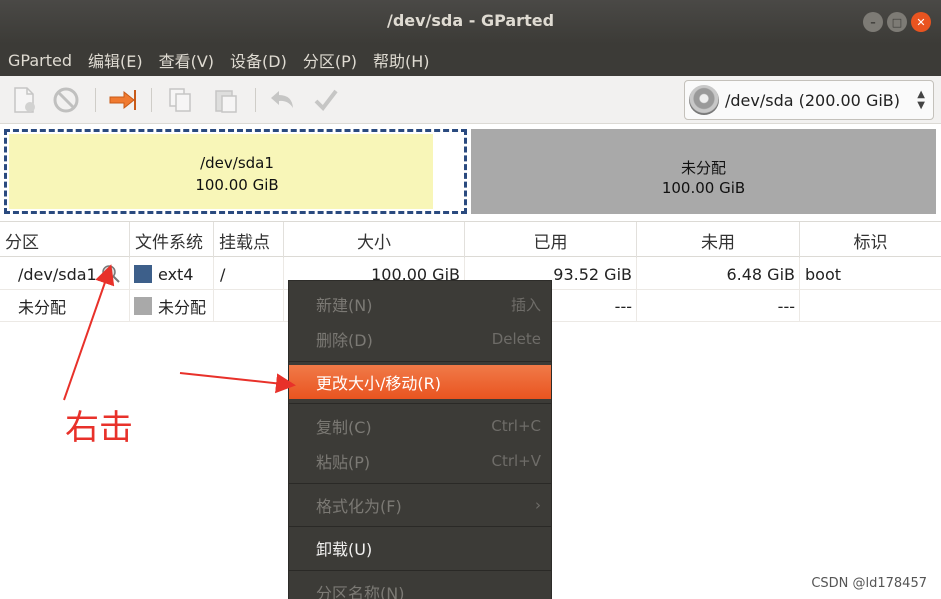 This screenshot has width=941, height=599. Describe the element at coordinates (360, 591) in the screenshot. I see `menu-item-label: 分区名称(N)` at that location.